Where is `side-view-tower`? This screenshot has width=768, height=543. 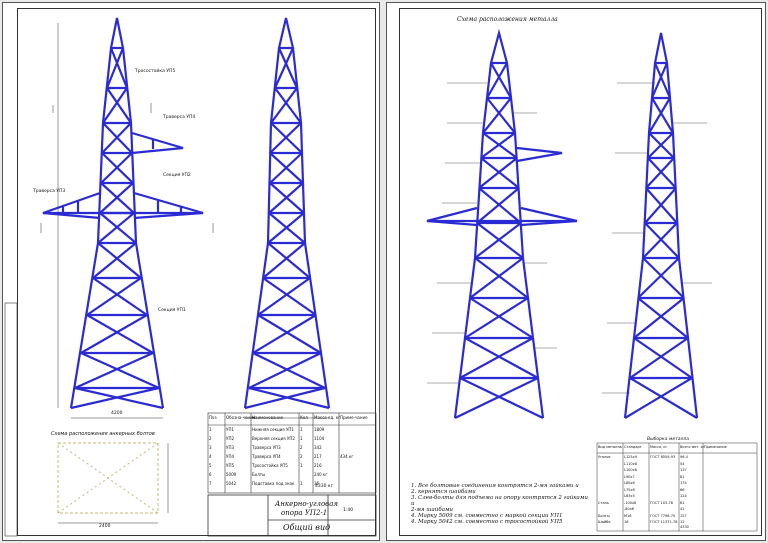 side-view-tower is located at coordinates (287, 213).